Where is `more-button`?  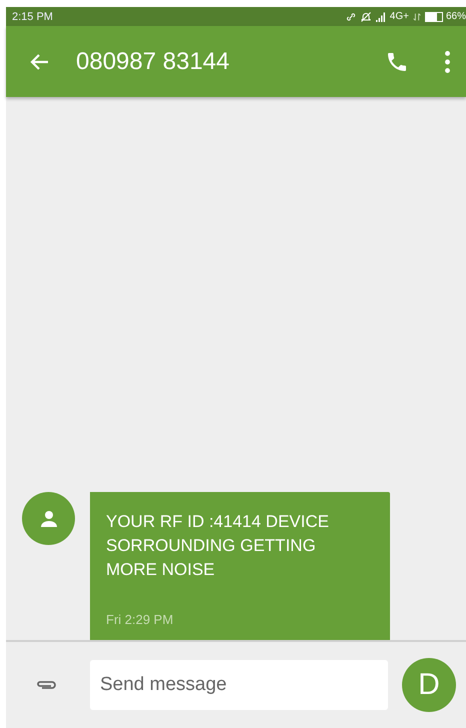 more-button is located at coordinates (447, 61).